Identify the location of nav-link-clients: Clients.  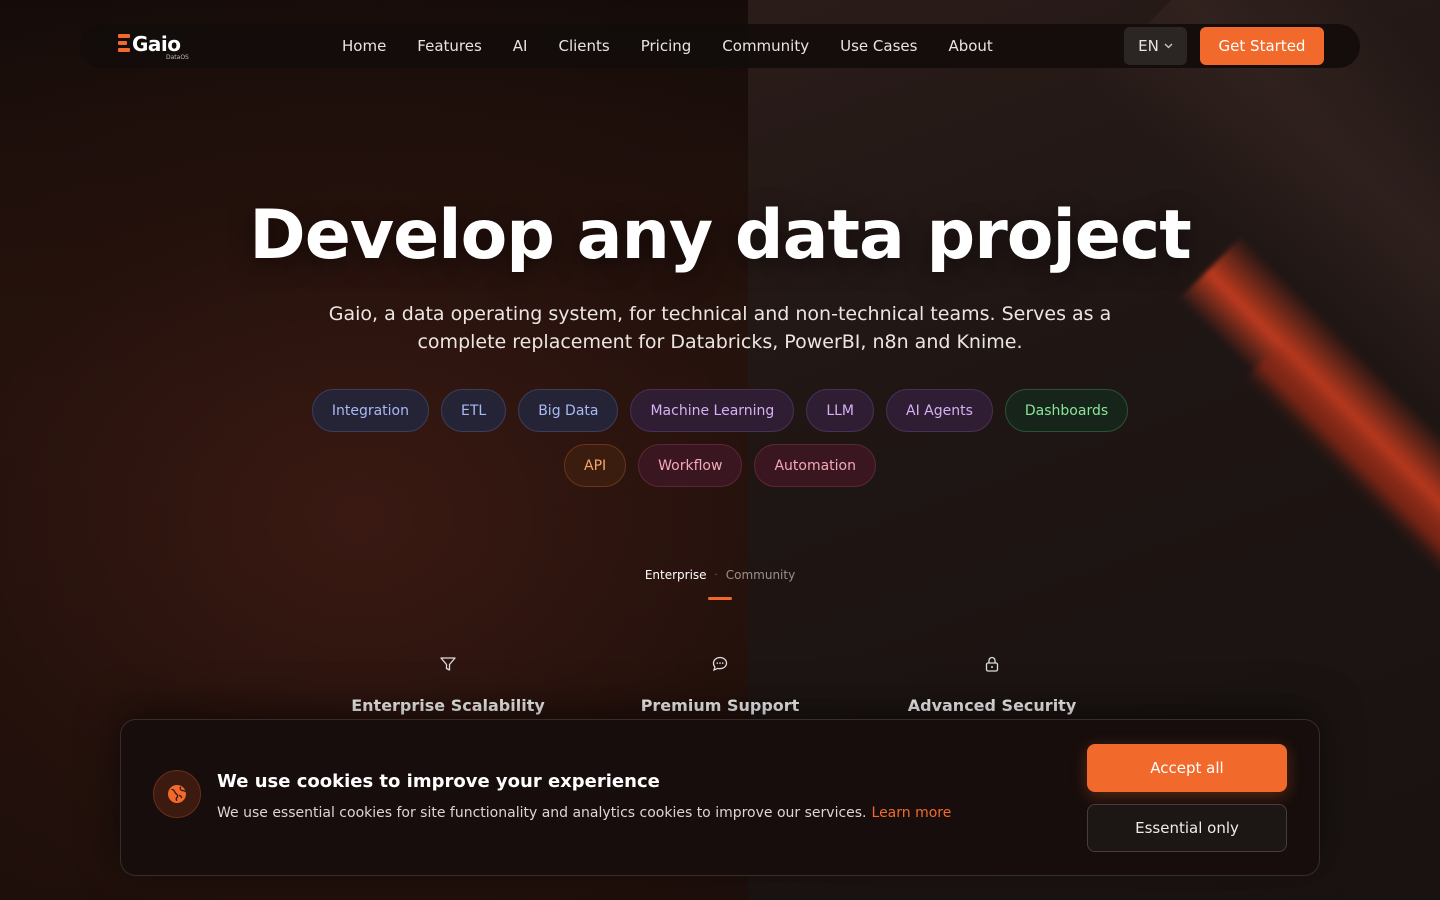
(583, 46).